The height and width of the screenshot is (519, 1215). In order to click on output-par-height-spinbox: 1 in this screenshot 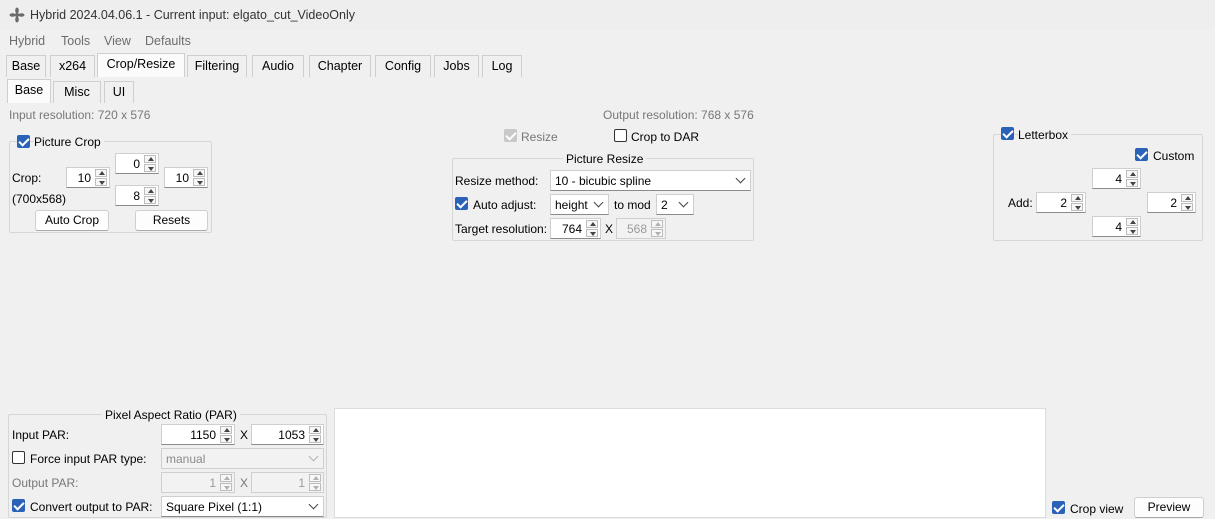, I will do `click(287, 482)`.